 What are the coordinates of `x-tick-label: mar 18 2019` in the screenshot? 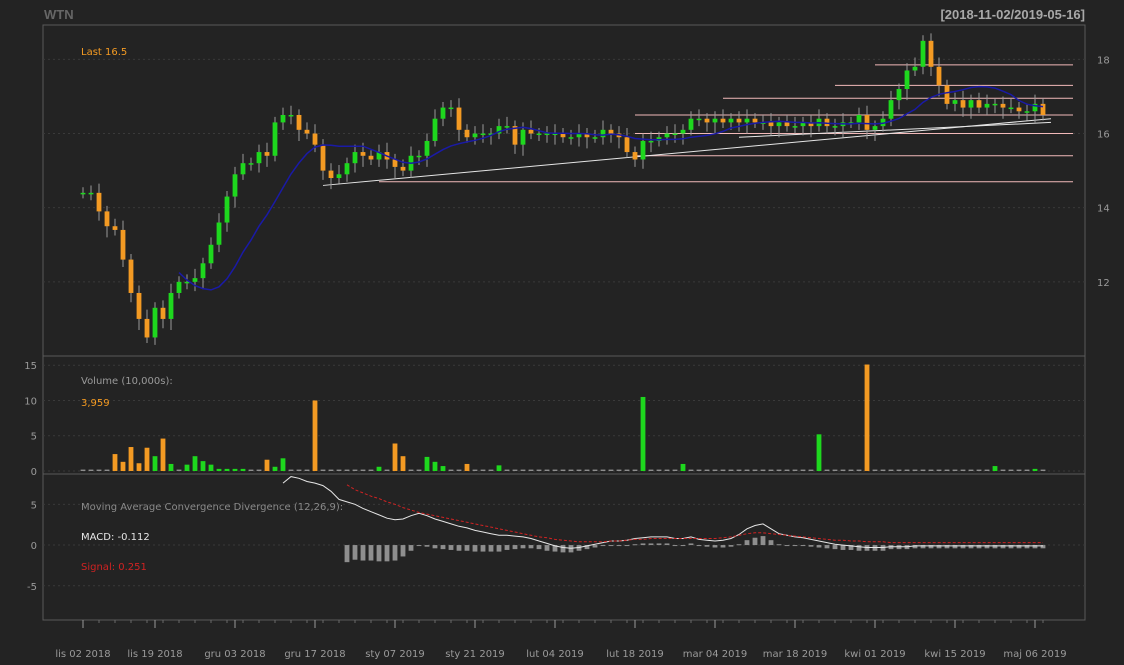 It's located at (795, 654).